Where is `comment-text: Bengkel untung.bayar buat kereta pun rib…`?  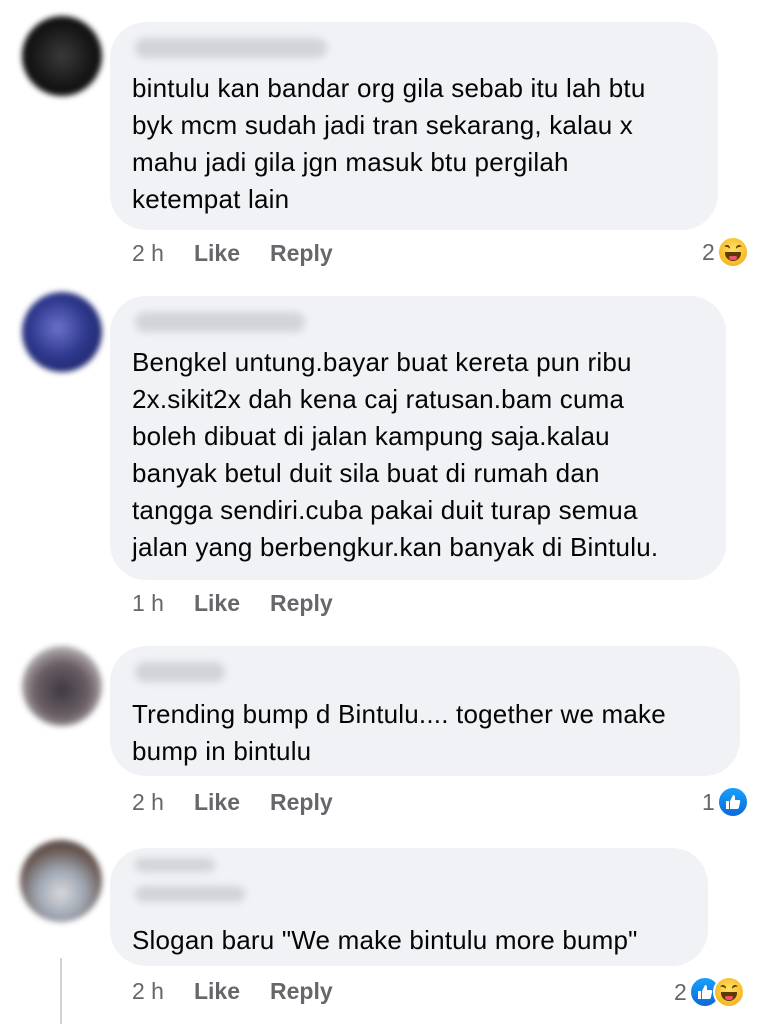
comment-text: Bengkel untung.bayar buat kereta pun rib… is located at coordinates (395, 454).